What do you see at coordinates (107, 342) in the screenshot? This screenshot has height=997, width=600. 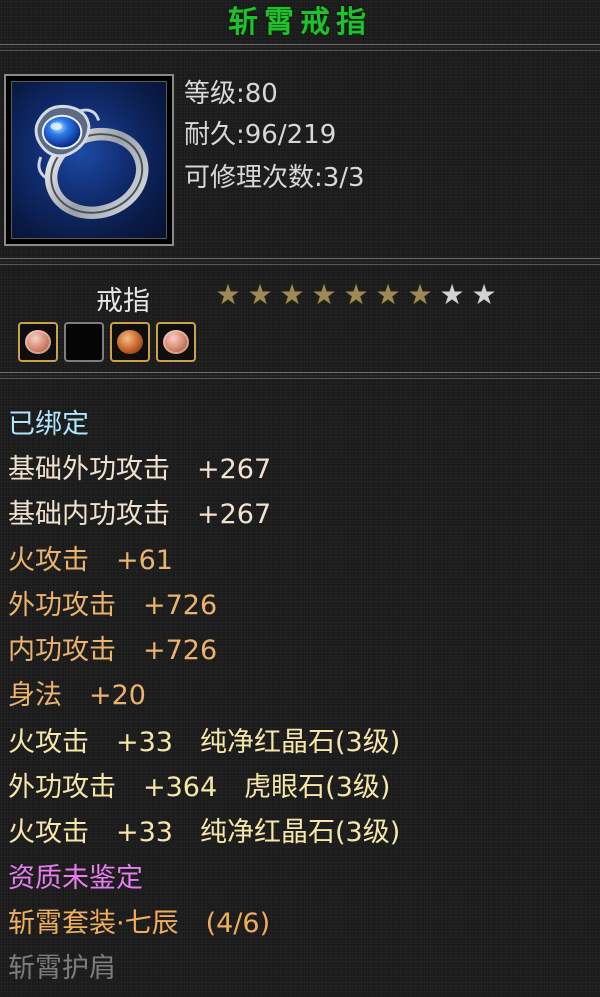 I see `gem-sockets` at bounding box center [107, 342].